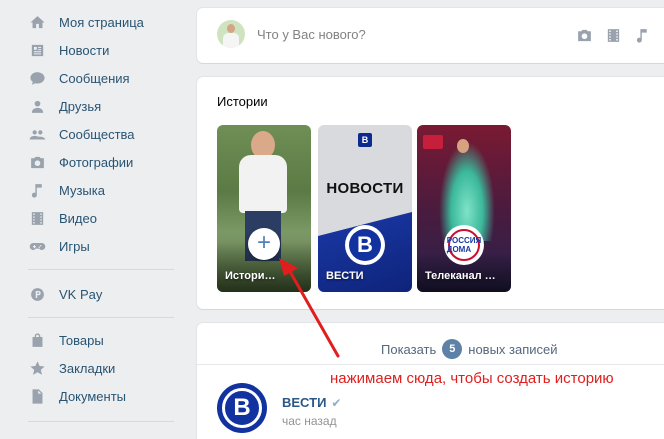 This screenshot has width=664, height=439. What do you see at coordinates (464, 245) in the screenshot?
I see `rossiya-doma-logo-icon: РОССИЯ ДОМА` at bounding box center [464, 245].